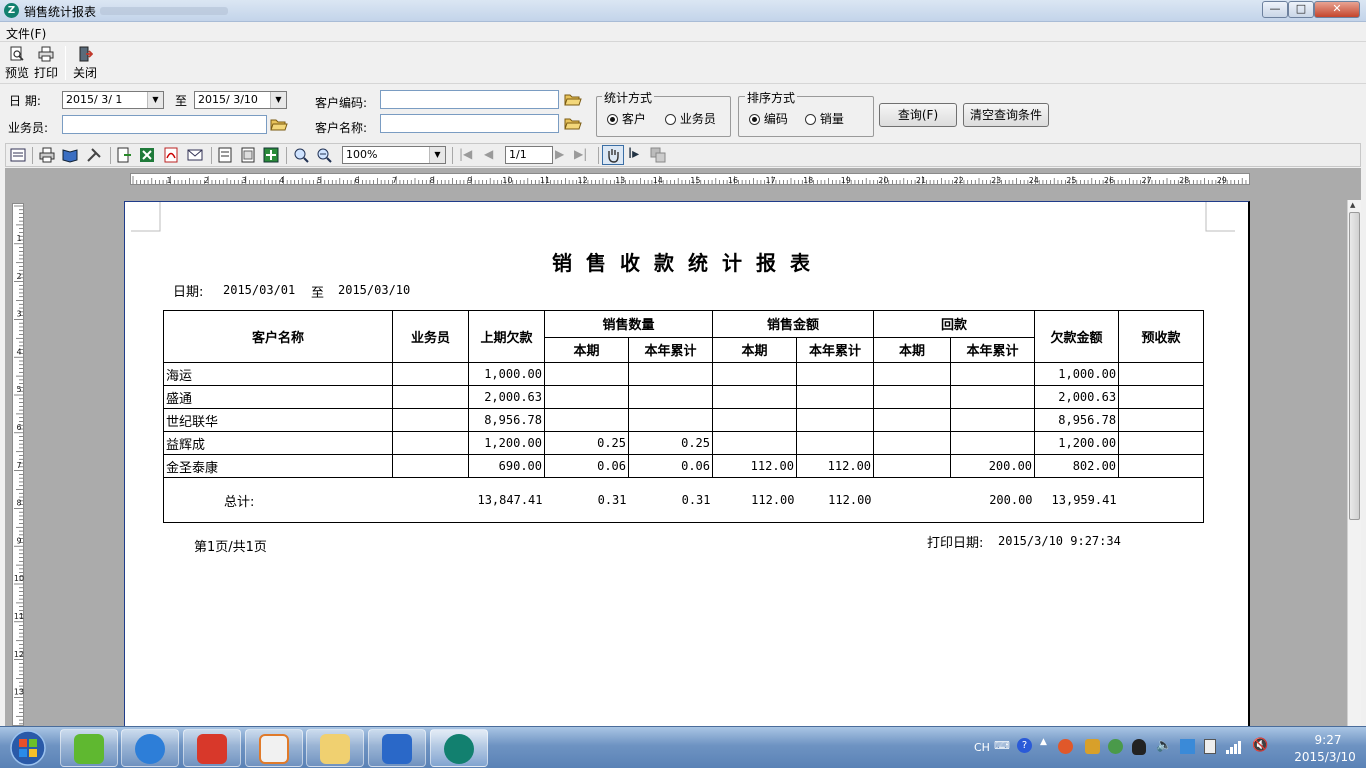 The height and width of the screenshot is (768, 1366). What do you see at coordinates (633, 154) in the screenshot?
I see `text-select-icon: I▸` at bounding box center [633, 154].